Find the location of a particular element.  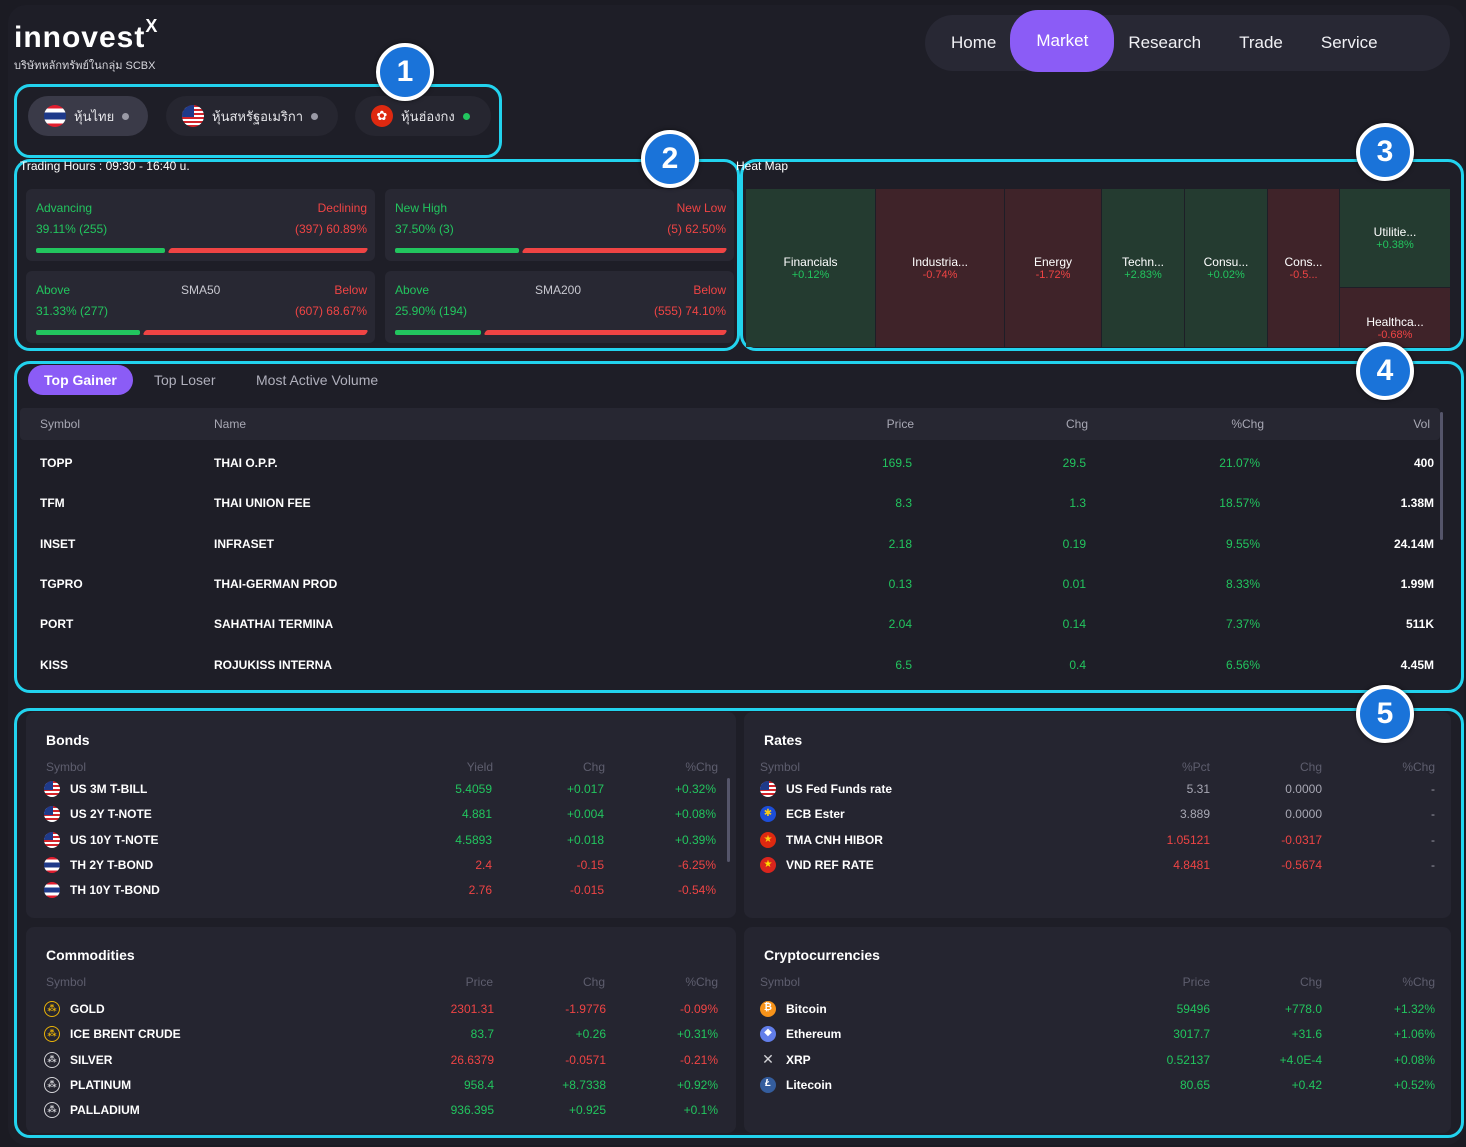

callout-badge-5: 5 is located at coordinates (1385, 714).